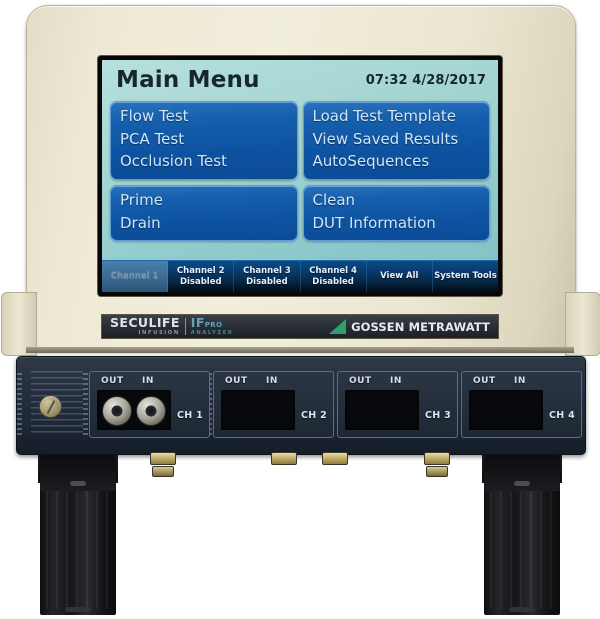 The image size is (600, 619). I want to click on tab-channel-3-label: Channel 3, so click(267, 271).